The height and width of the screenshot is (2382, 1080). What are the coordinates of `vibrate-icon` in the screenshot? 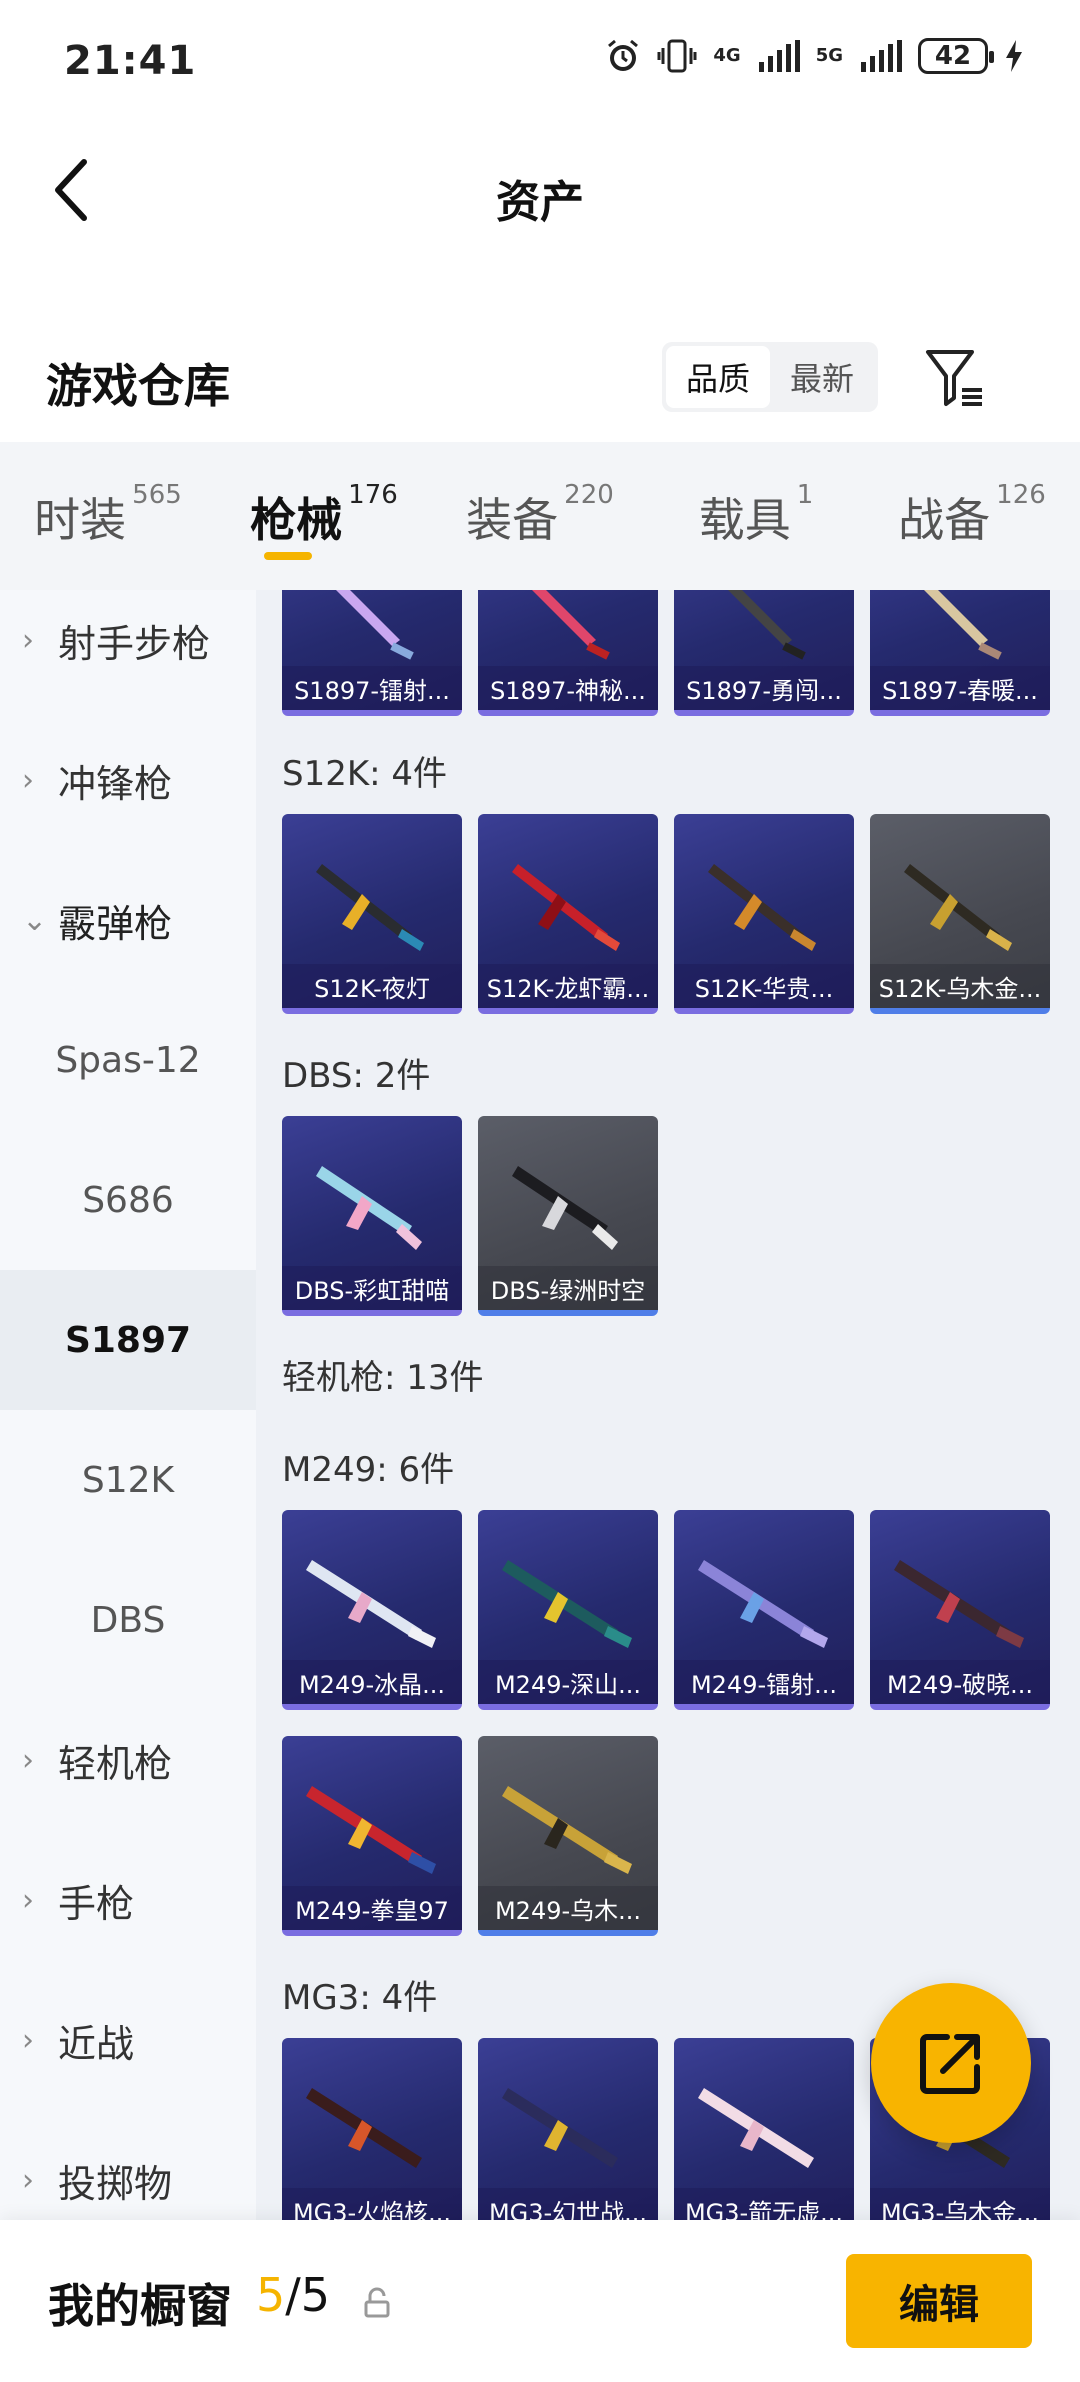 It's located at (677, 56).